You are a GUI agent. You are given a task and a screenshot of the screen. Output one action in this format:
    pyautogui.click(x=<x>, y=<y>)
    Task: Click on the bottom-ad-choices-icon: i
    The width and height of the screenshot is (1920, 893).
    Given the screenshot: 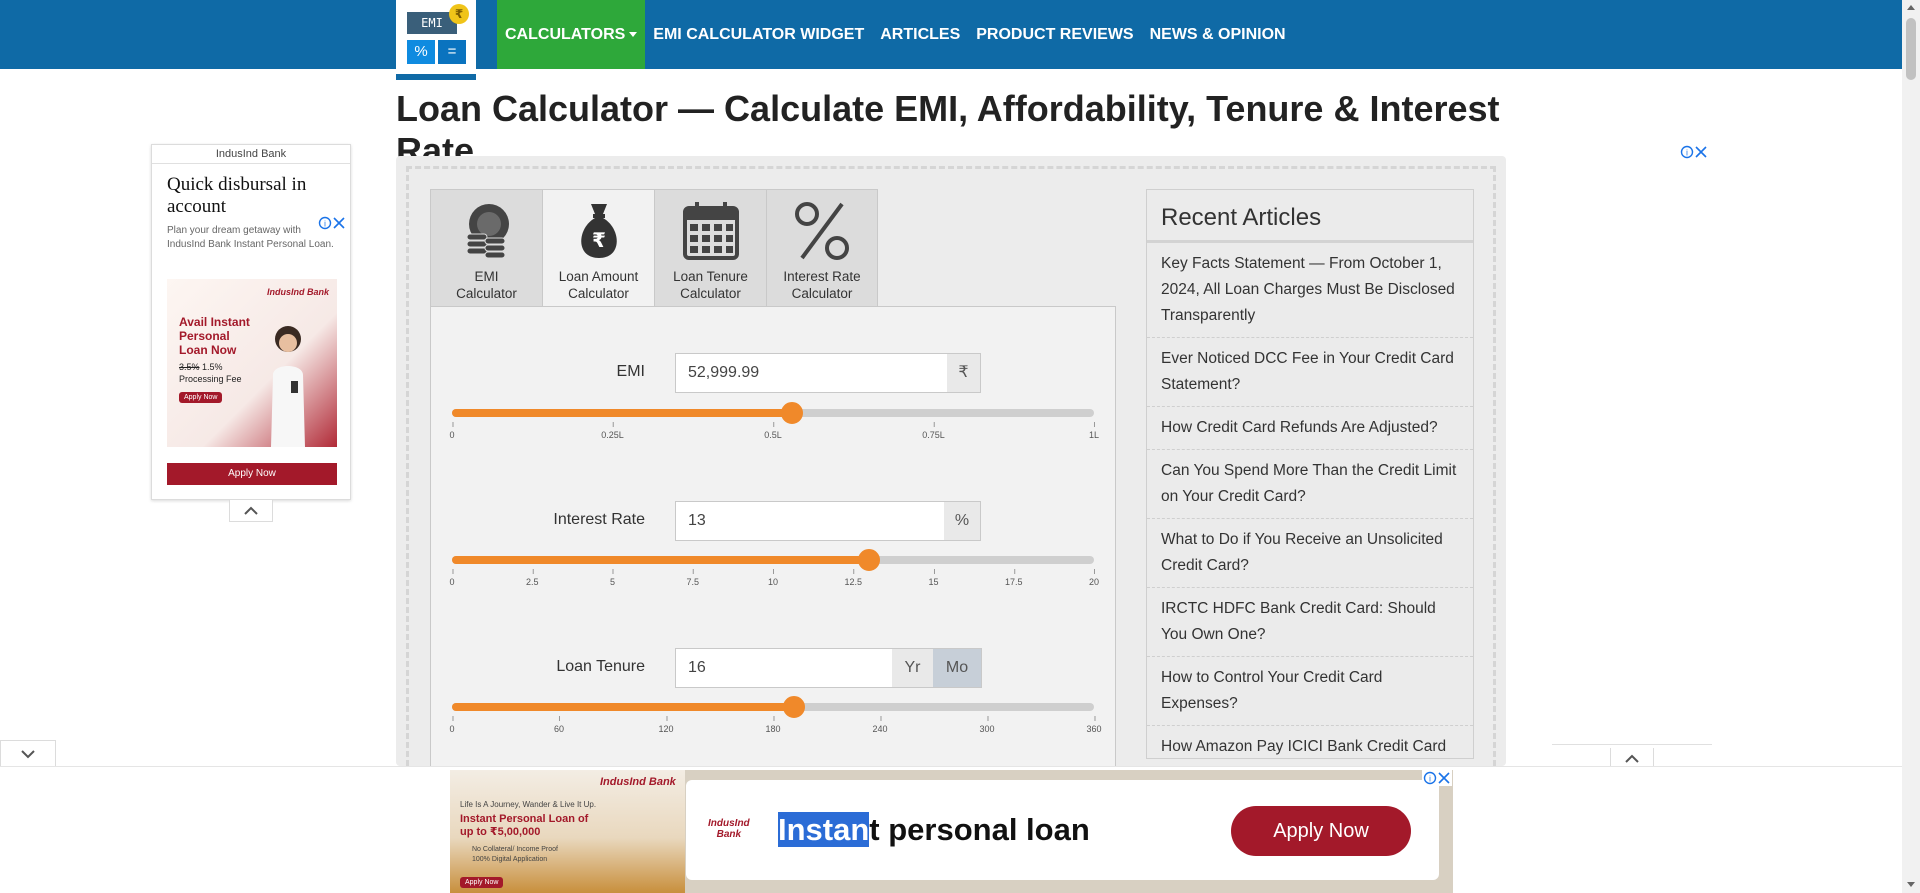 What is the action you would take?
    pyautogui.click(x=1437, y=778)
    